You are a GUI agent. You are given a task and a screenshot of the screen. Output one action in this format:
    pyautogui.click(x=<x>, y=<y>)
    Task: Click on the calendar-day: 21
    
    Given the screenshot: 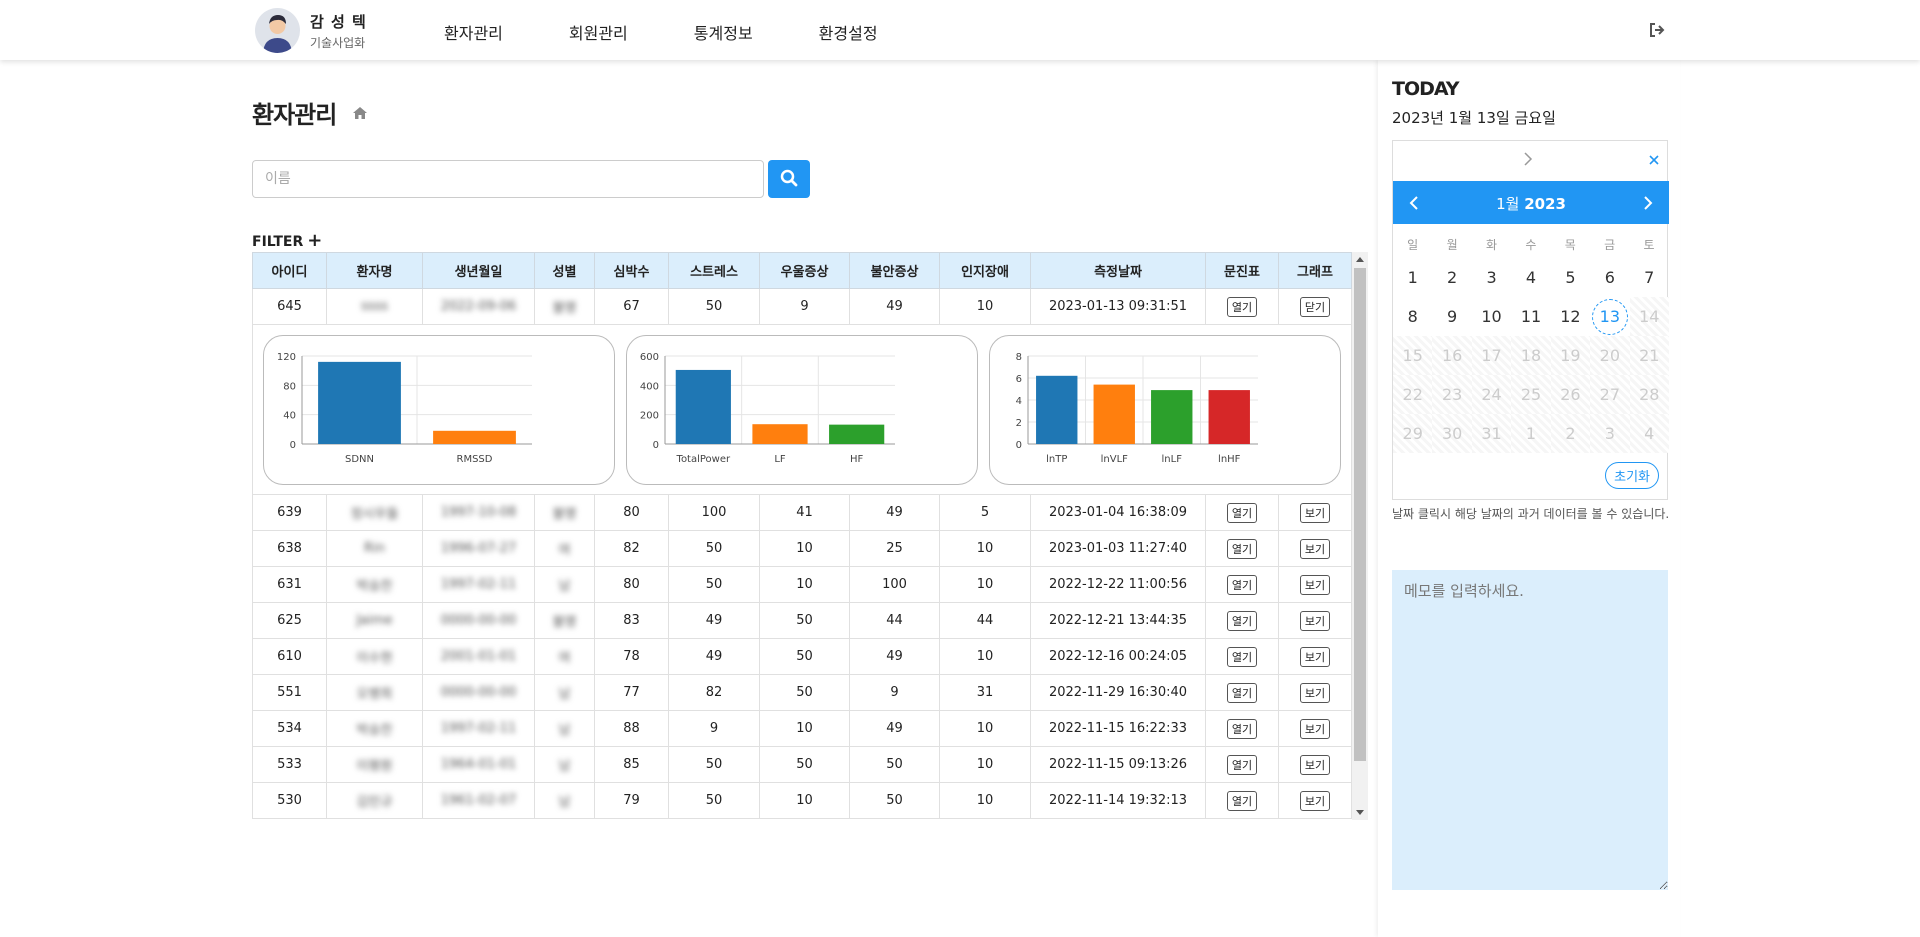 What is the action you would take?
    pyautogui.click(x=1649, y=355)
    